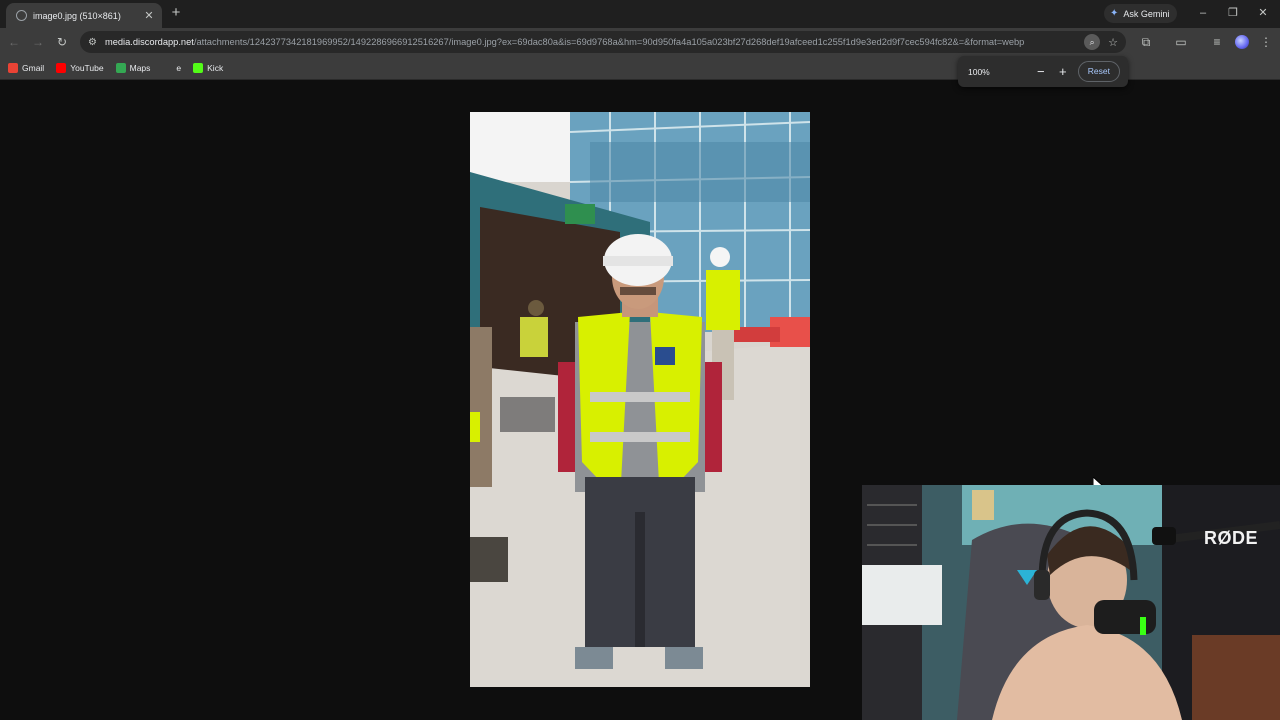 The width and height of the screenshot is (1280, 720). I want to click on extensions-icon: ⧉, so click(1146, 42).